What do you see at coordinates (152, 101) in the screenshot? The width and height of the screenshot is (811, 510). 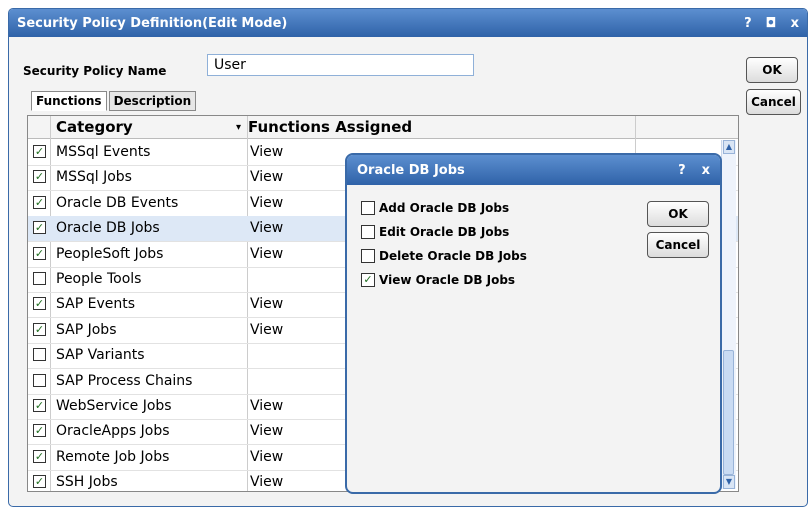 I see `tab-description: Description` at bounding box center [152, 101].